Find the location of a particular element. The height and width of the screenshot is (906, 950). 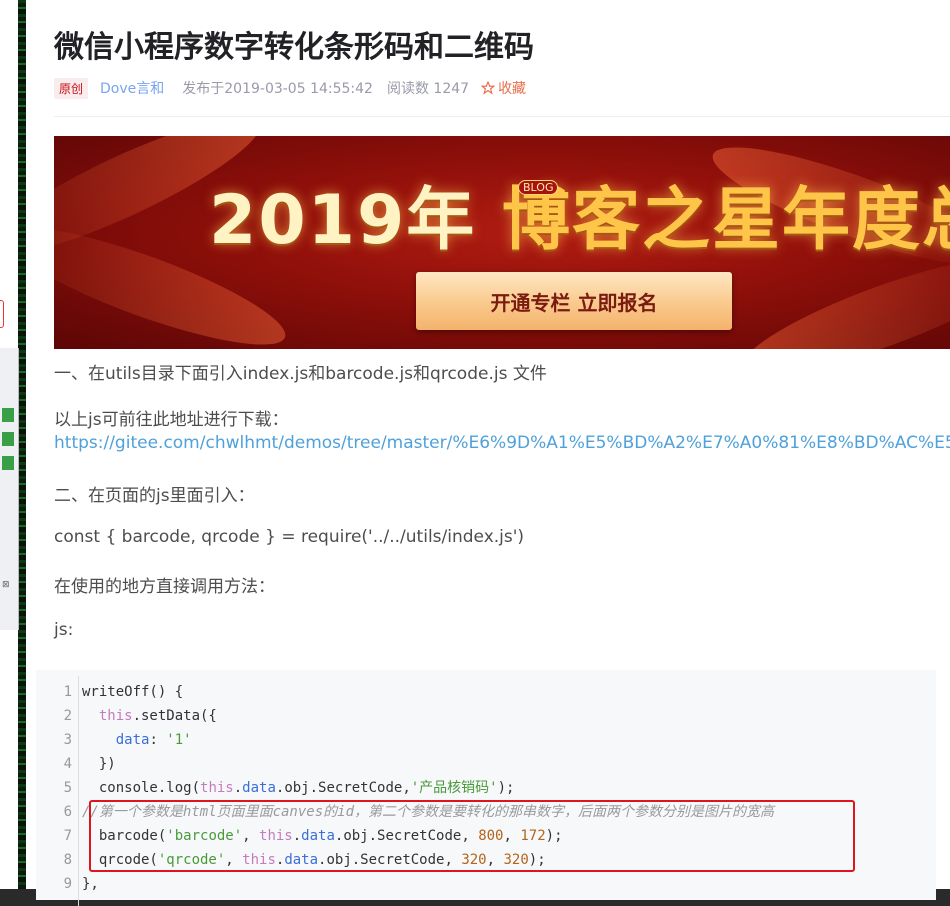

line-number: 7 is located at coordinates (67, 836).